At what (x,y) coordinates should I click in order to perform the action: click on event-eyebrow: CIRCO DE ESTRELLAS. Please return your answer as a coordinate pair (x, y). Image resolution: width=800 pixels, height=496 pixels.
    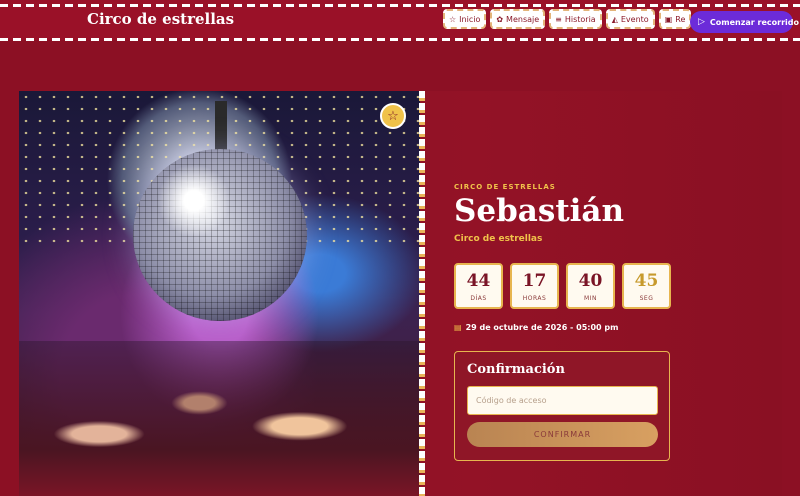
    Looking at the image, I should click on (505, 187).